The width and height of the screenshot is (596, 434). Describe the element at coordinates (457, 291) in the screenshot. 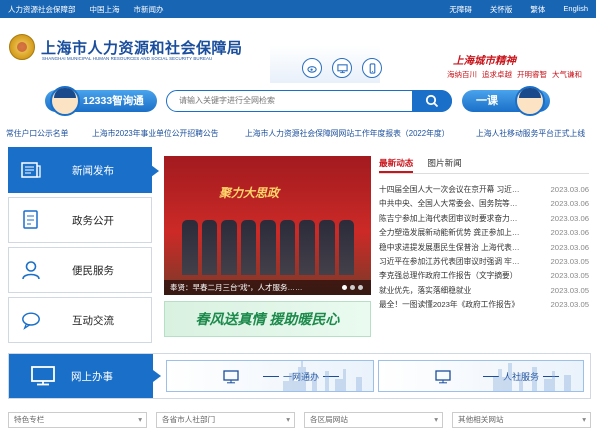

I see `news-title: 就业优先，落实落细稳就业` at that location.